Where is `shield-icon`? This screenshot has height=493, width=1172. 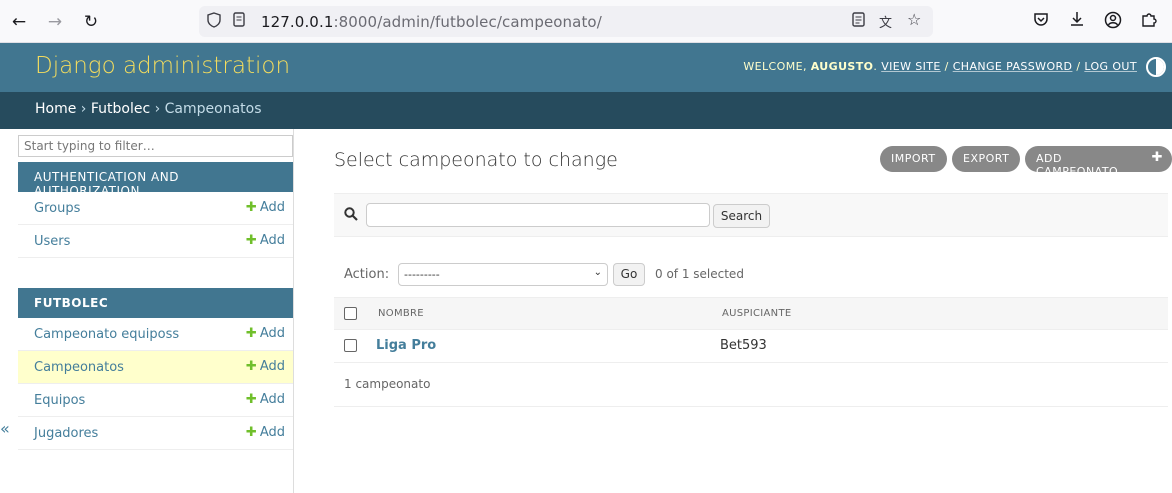
shield-icon is located at coordinates (214, 22).